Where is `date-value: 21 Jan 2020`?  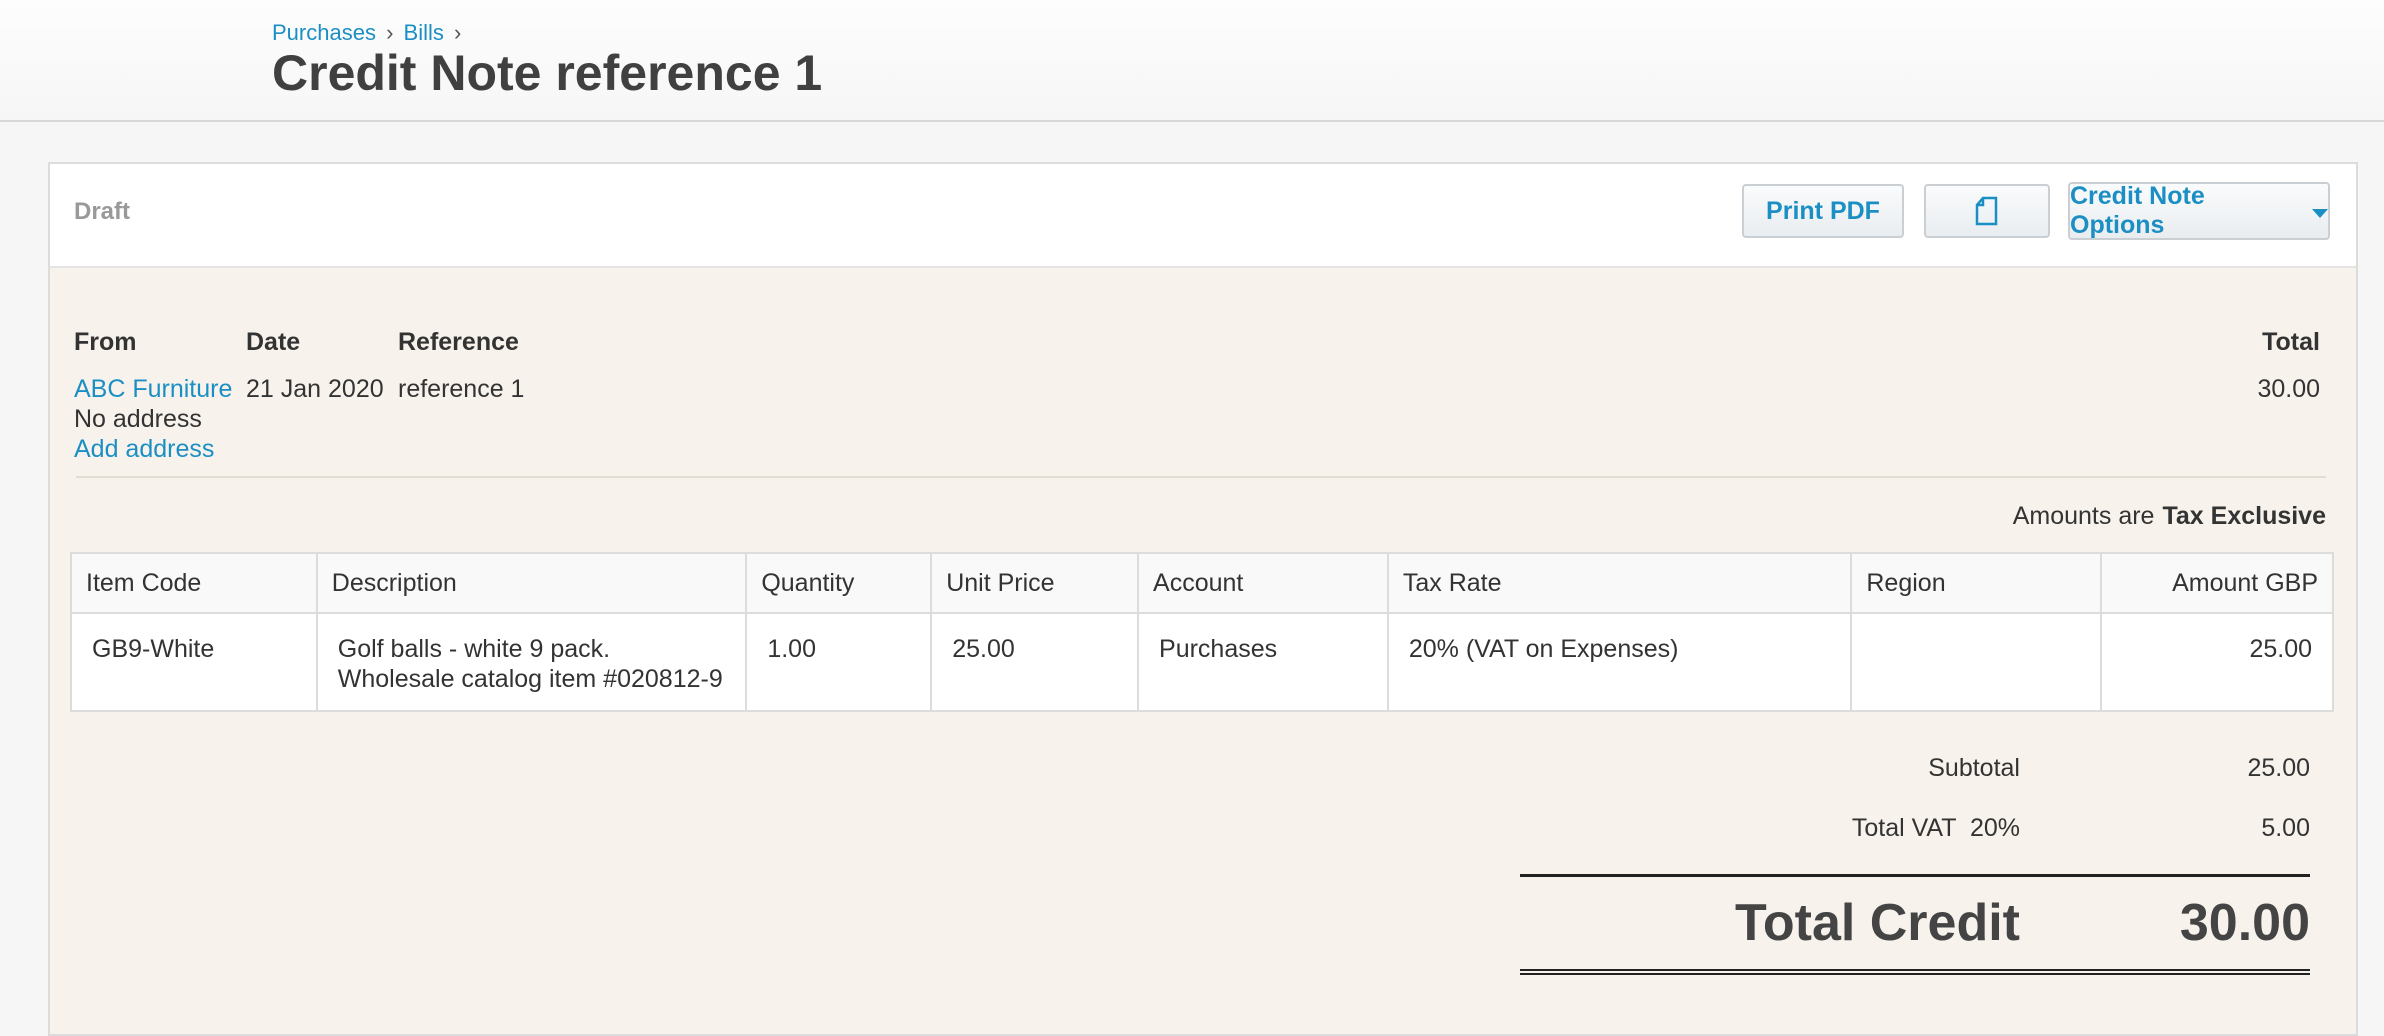
date-value: 21 Jan 2020 is located at coordinates (315, 389).